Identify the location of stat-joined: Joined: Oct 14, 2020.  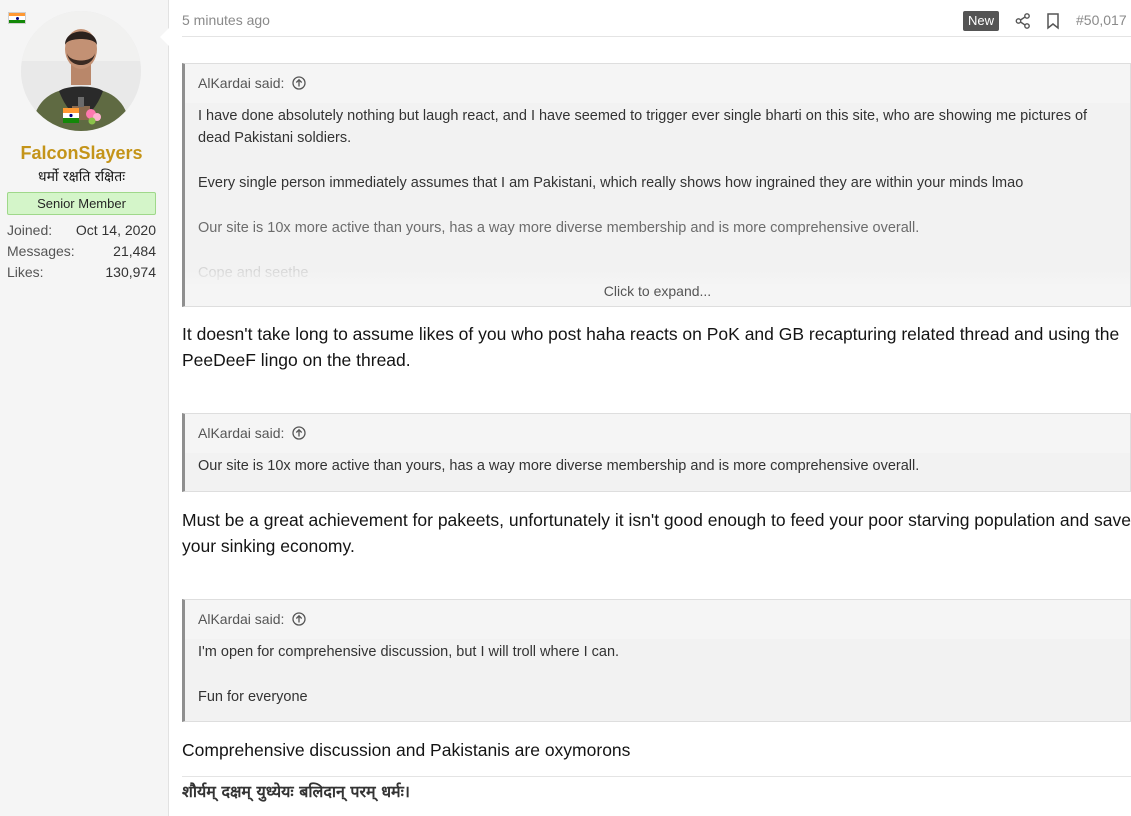
(81, 230).